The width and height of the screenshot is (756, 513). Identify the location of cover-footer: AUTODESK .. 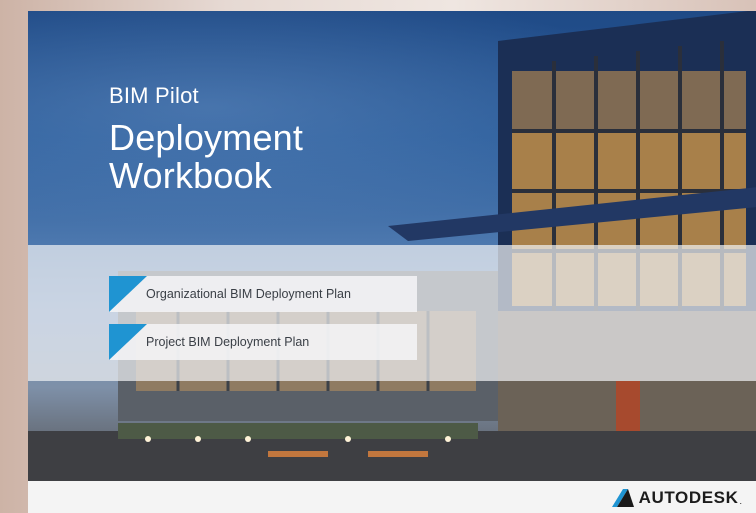
(392, 497).